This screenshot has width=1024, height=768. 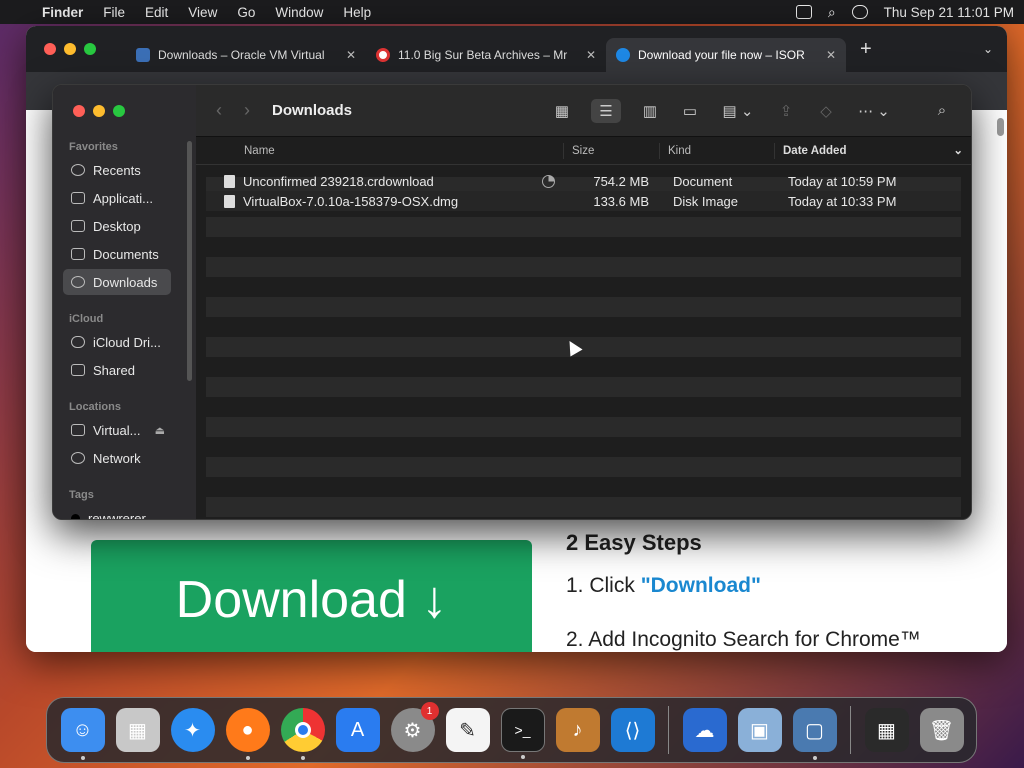 What do you see at coordinates (160, 430) in the screenshot?
I see `eject-icon: ⏏` at bounding box center [160, 430].